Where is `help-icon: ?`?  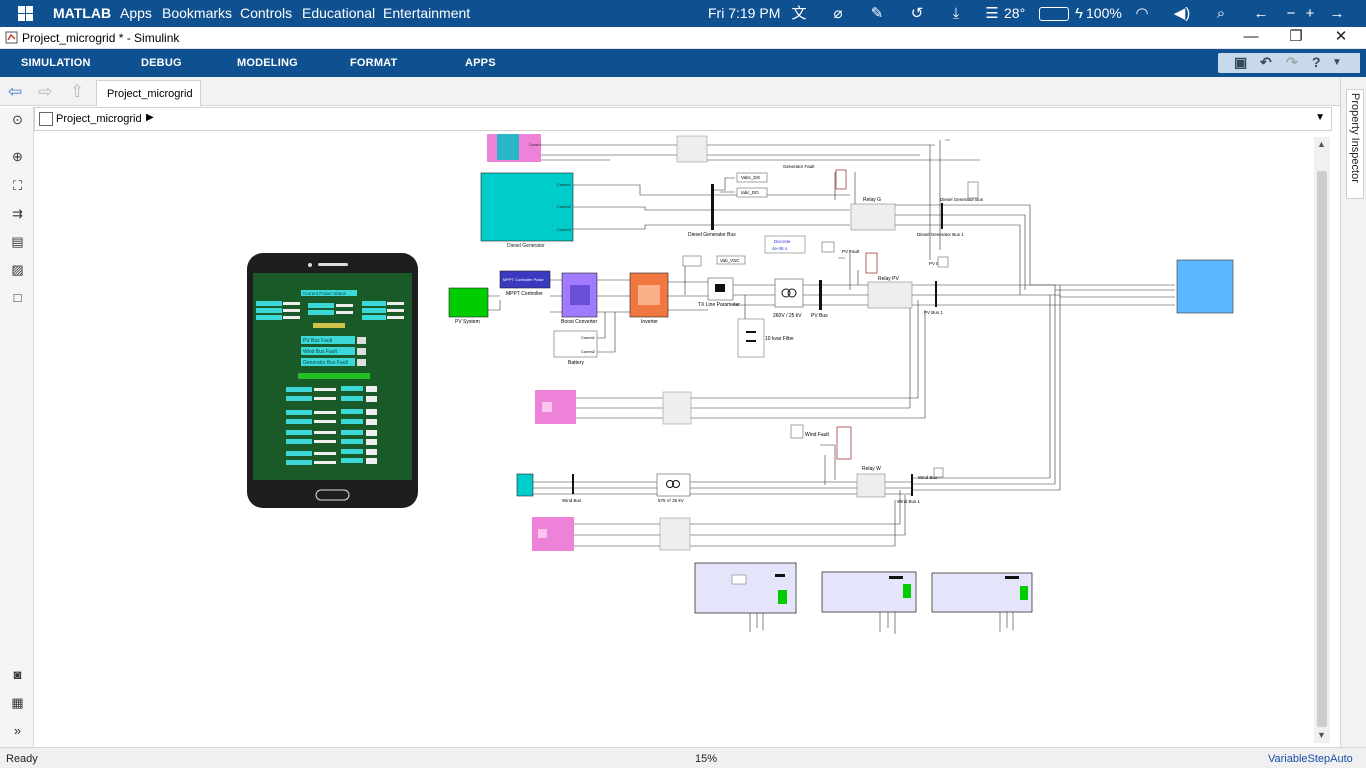
help-icon: ? is located at coordinates (1316, 62).